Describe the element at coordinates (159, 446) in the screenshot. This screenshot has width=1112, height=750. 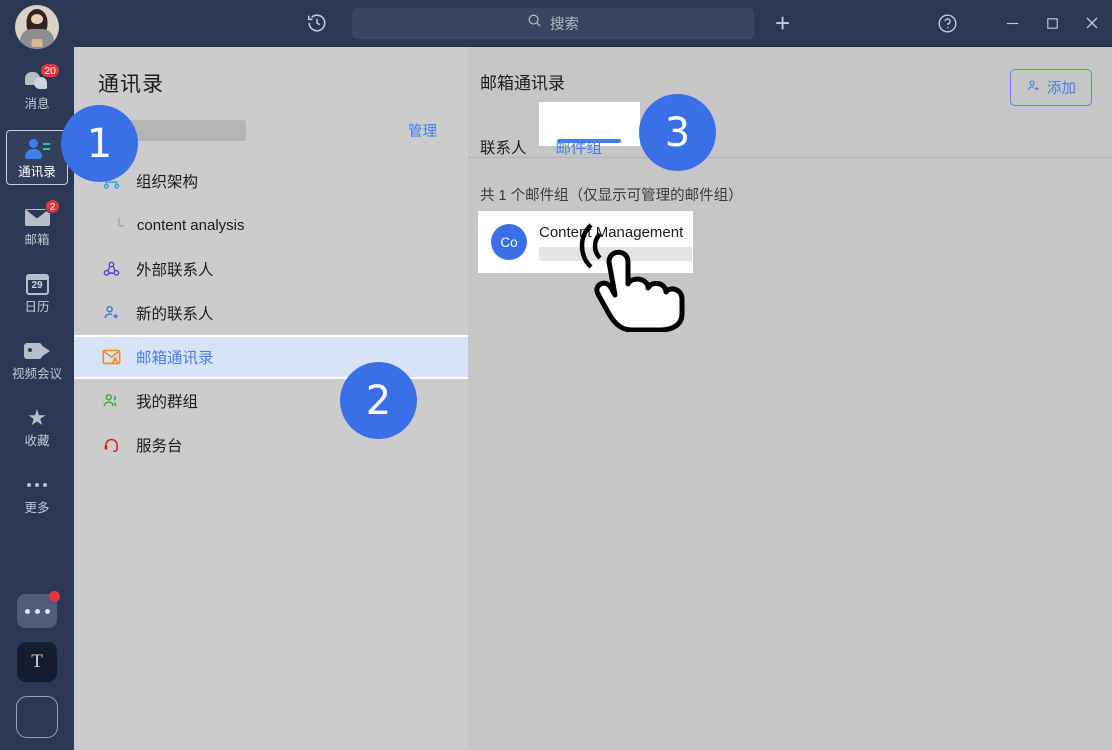
I see `sidebar-item-label: 服务台` at that location.